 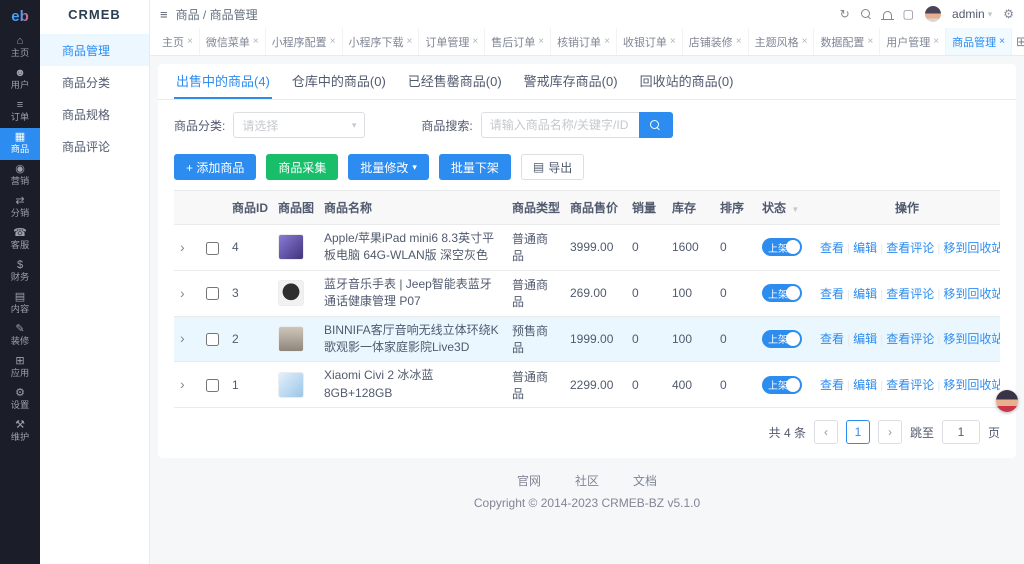 I want to click on user-avatar, so click(x=933, y=14).